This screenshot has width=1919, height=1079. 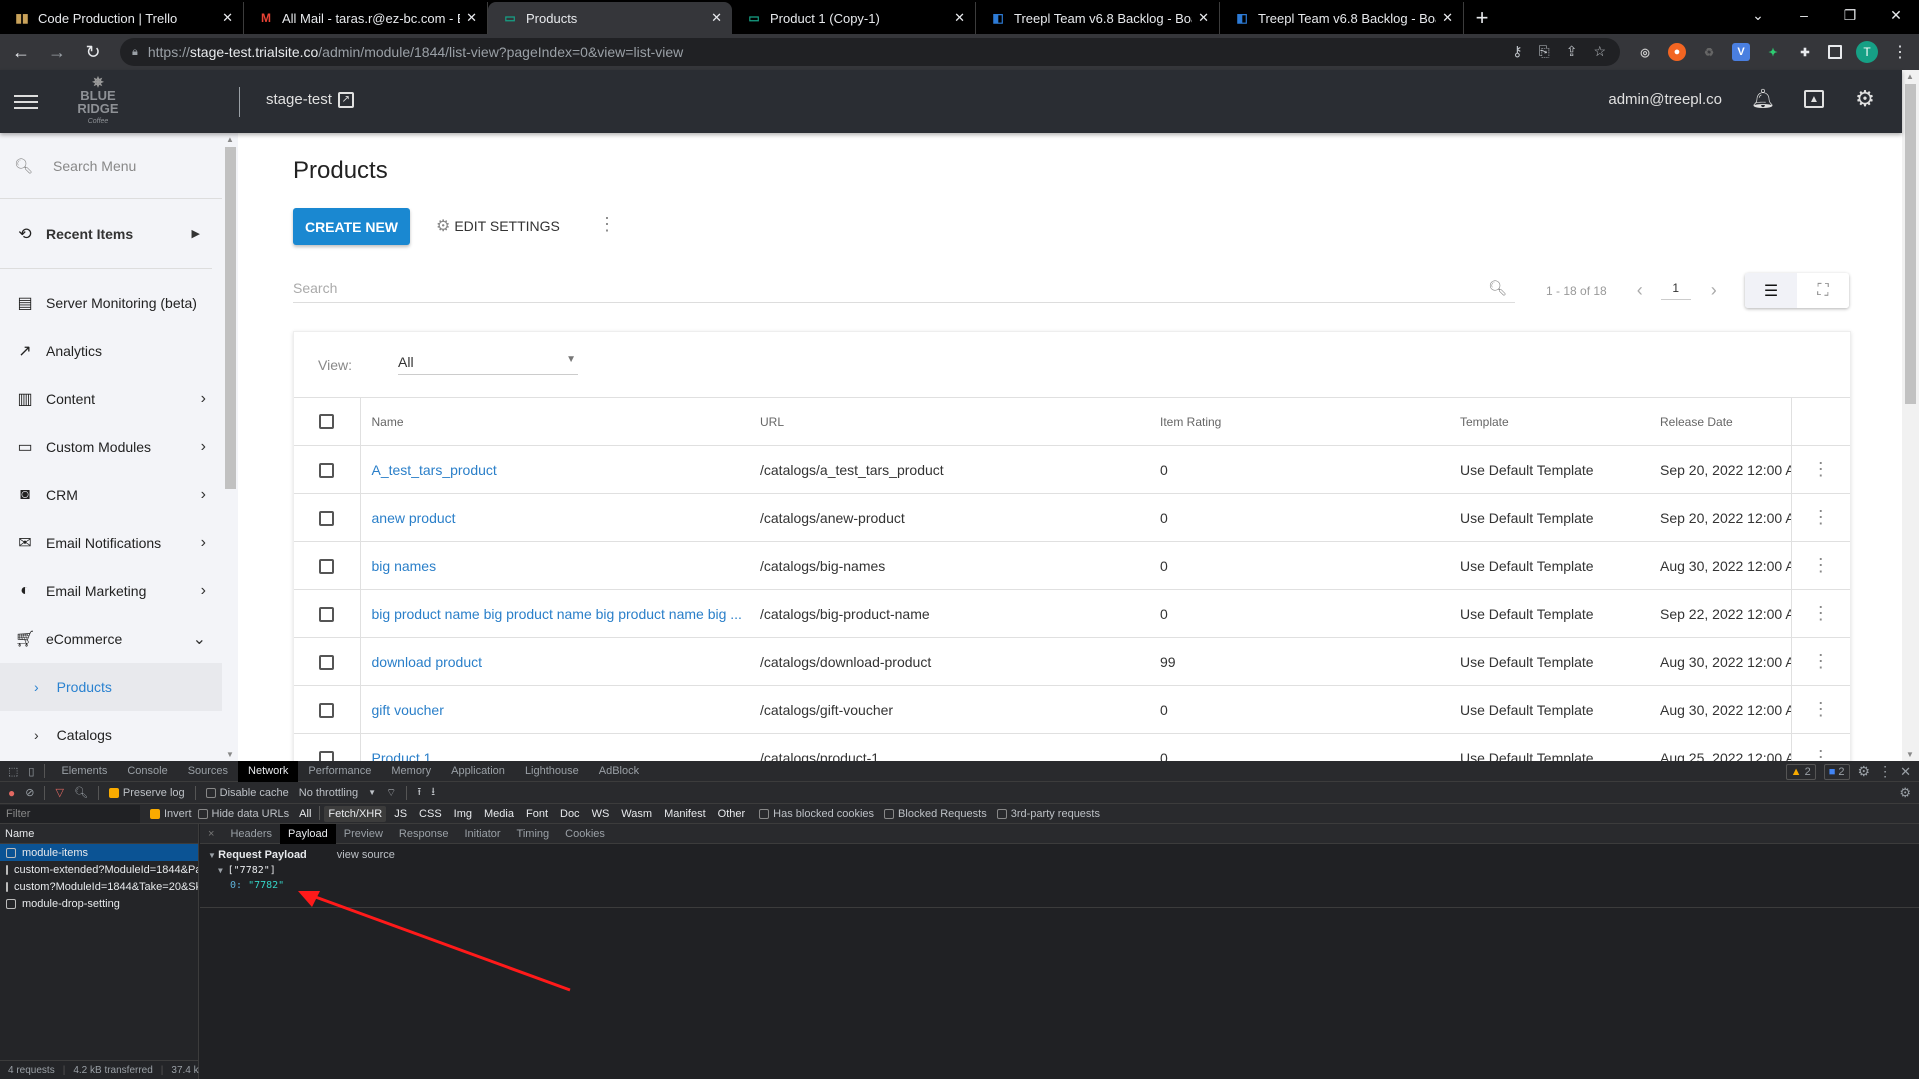 I want to click on reload-button: ↻, so click(x=93, y=52).